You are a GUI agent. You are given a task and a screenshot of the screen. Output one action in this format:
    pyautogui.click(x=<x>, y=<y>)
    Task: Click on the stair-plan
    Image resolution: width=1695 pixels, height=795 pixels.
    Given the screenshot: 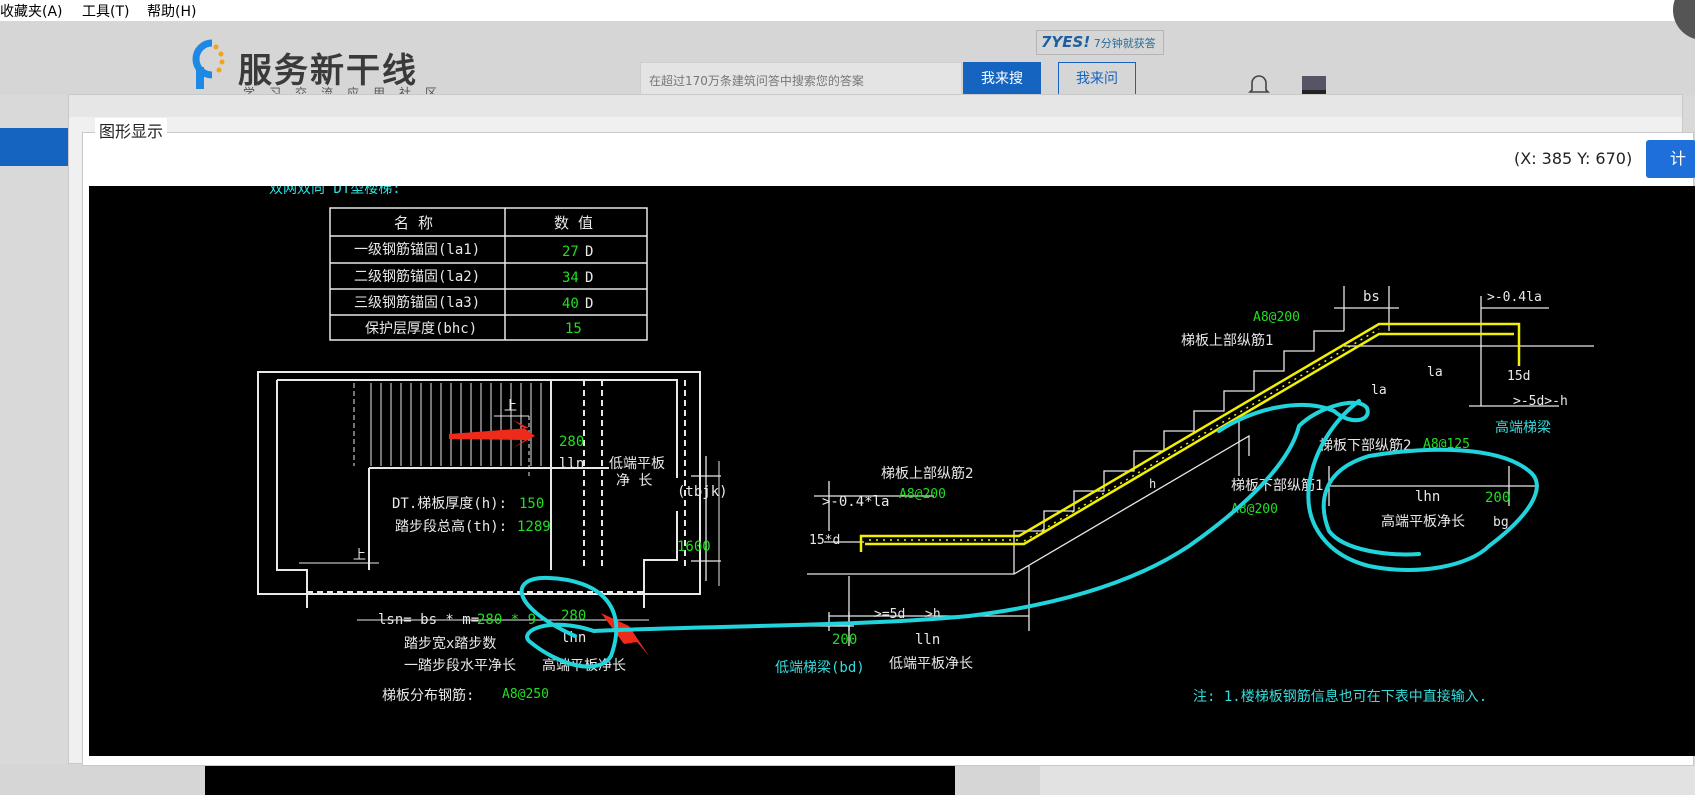 What is the action you would take?
    pyautogui.click(x=479, y=489)
    